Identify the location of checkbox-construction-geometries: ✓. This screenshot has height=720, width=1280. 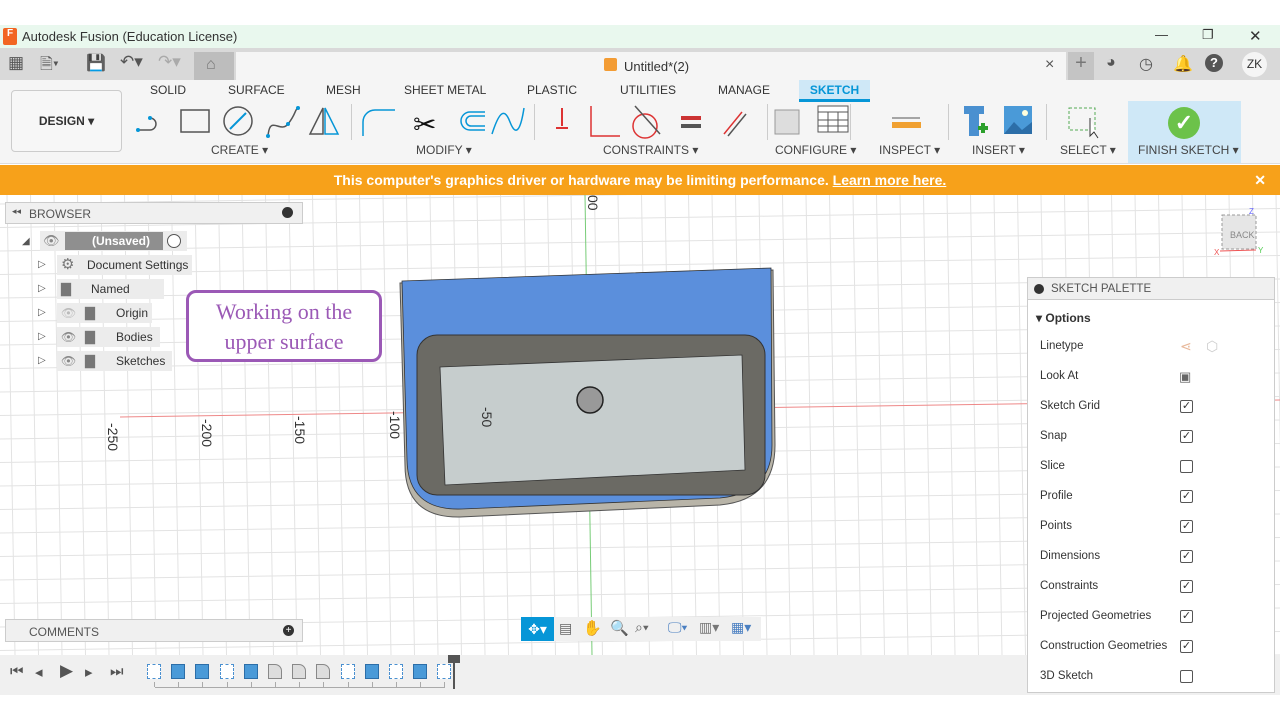
(1186, 646).